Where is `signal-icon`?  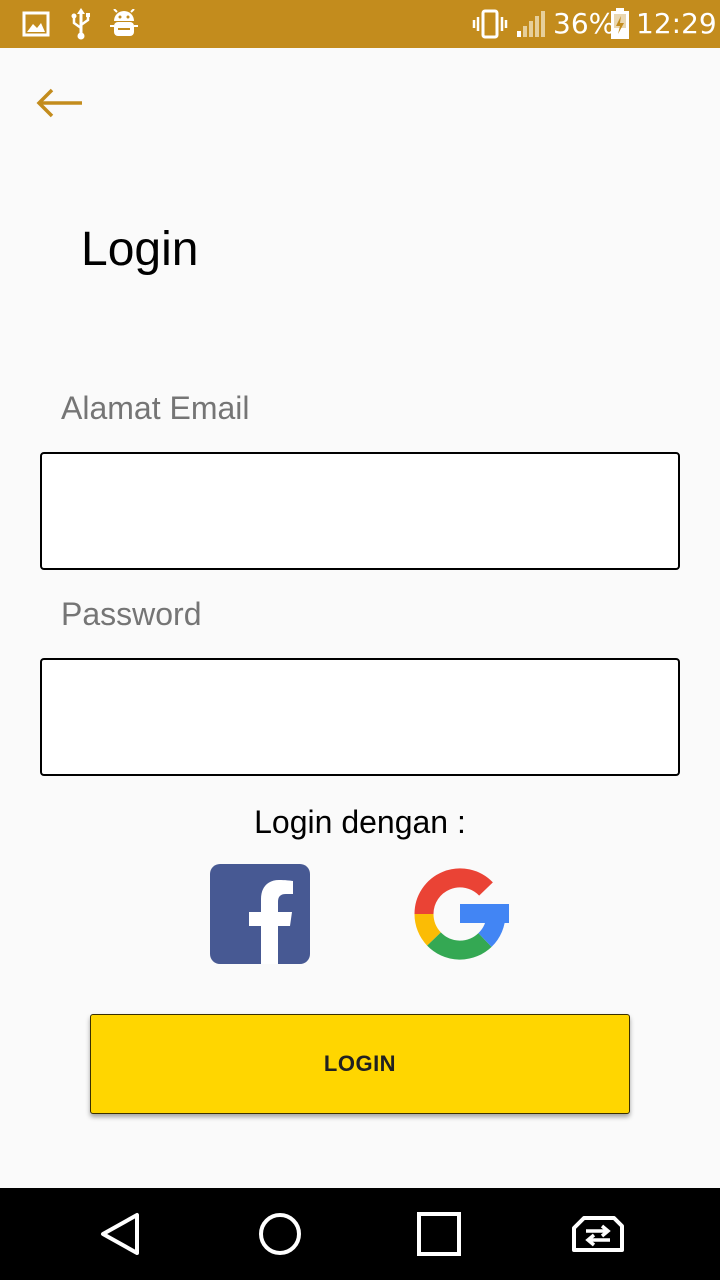 signal-icon is located at coordinates (532, 24).